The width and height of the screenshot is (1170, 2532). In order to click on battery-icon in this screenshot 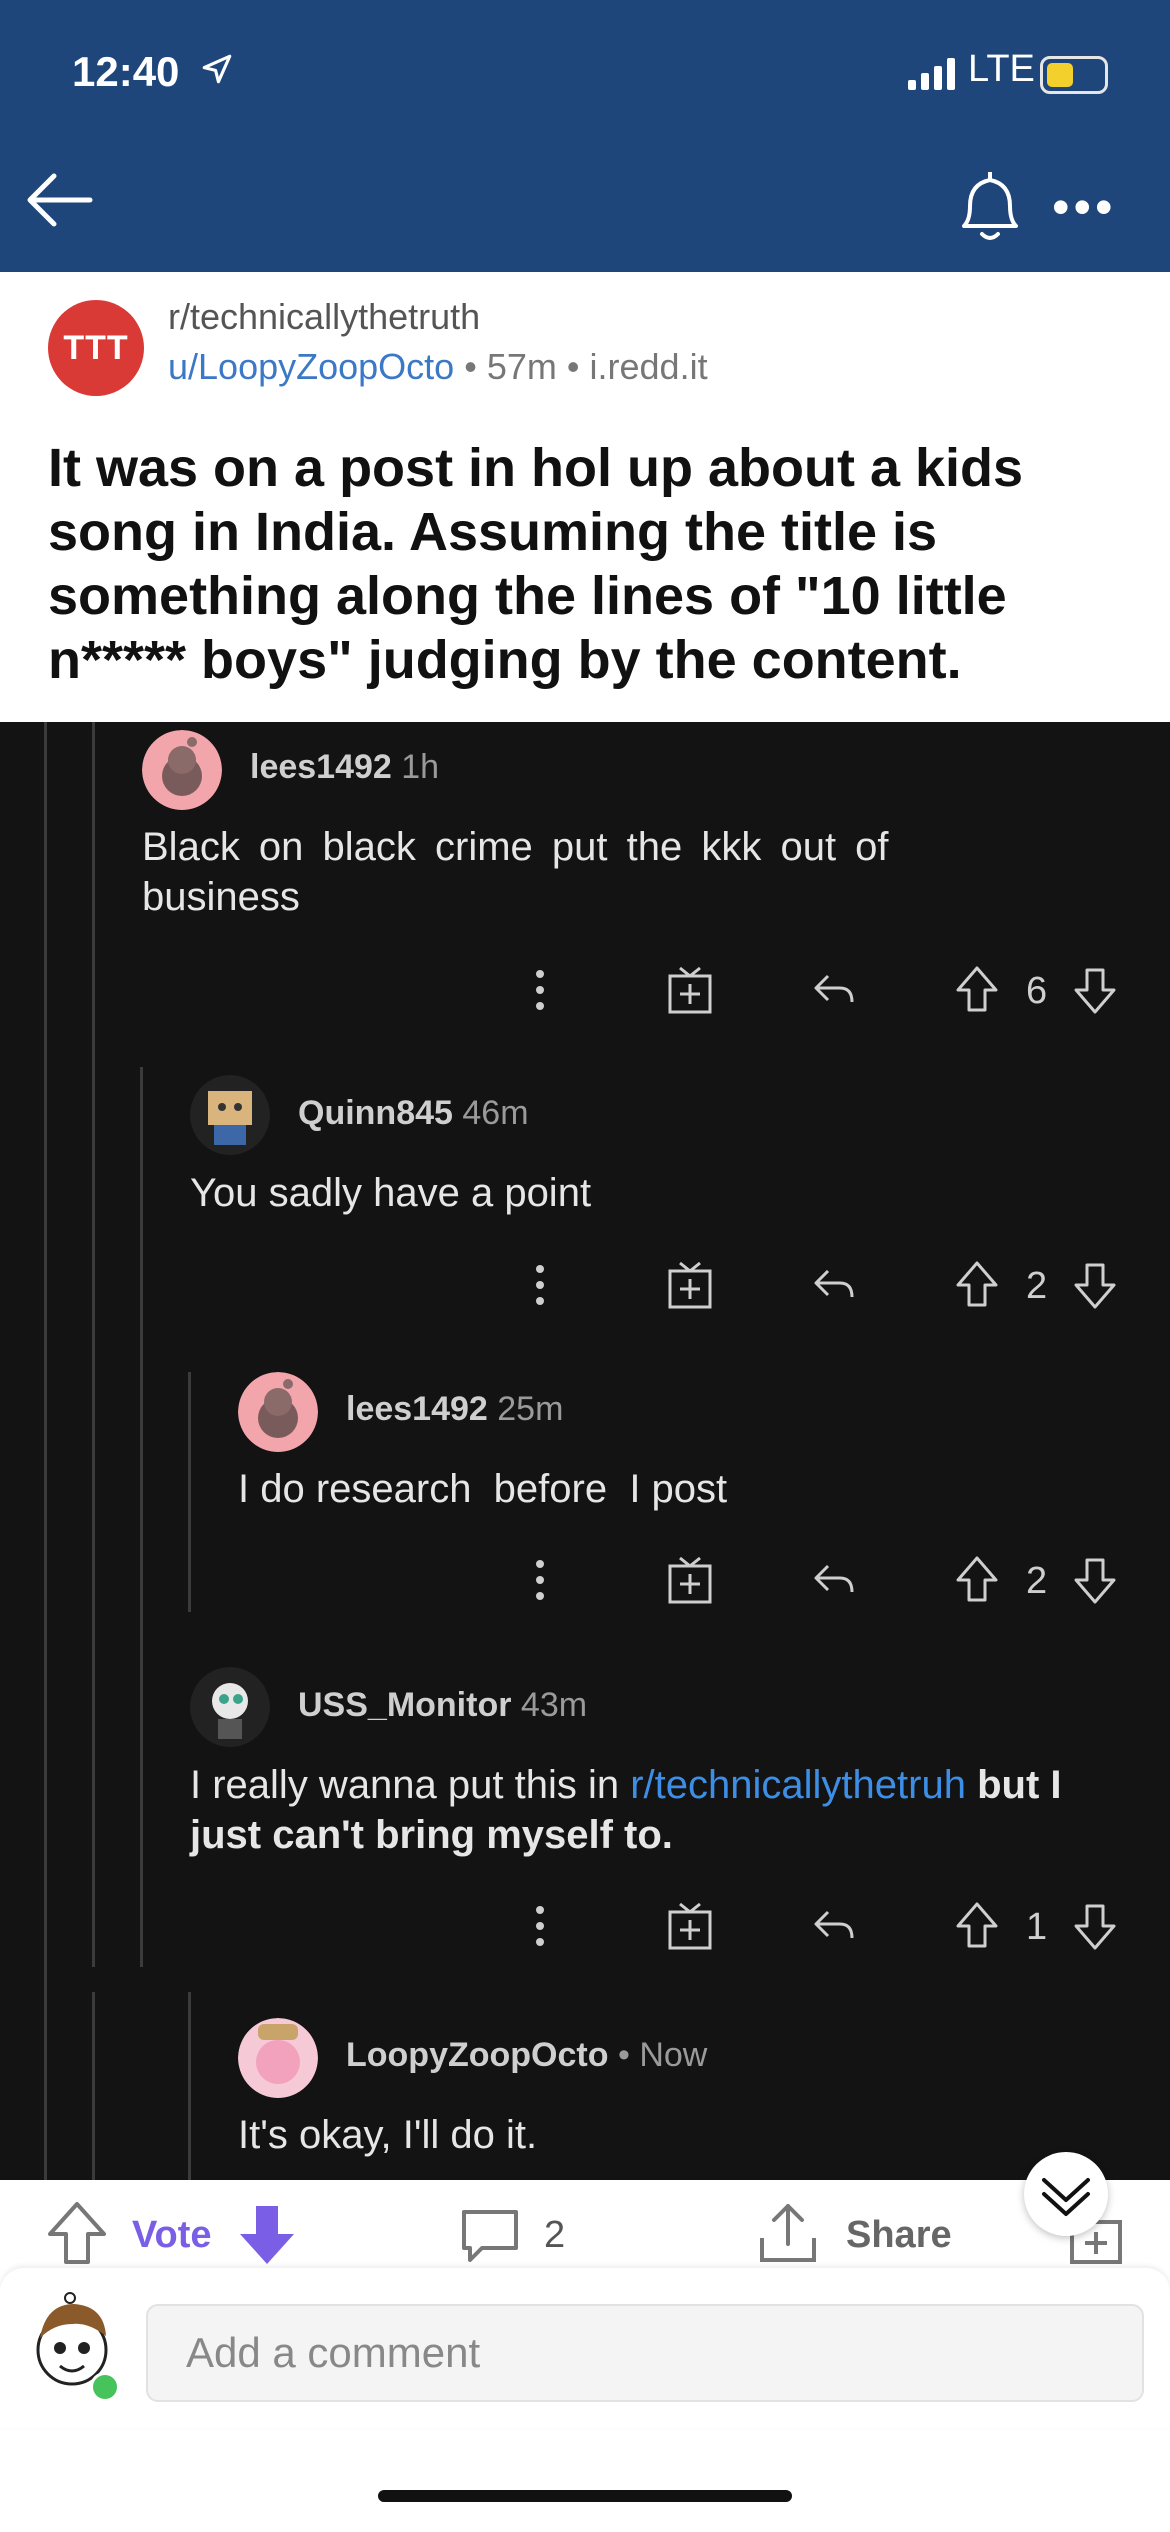, I will do `click(1074, 75)`.